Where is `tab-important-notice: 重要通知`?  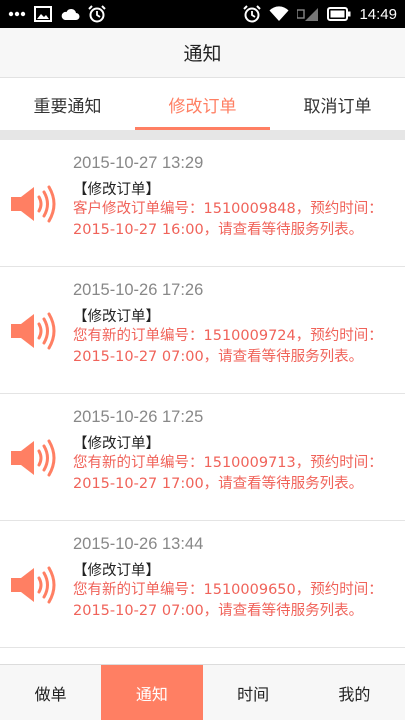 tab-important-notice: 重要通知 is located at coordinates (67, 104).